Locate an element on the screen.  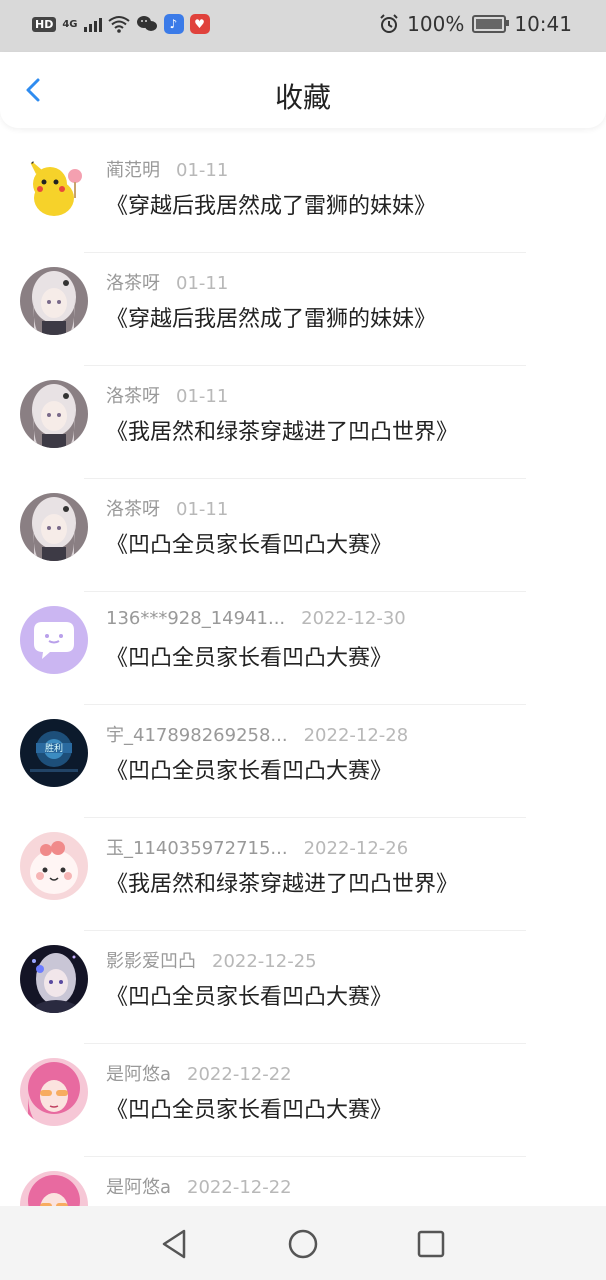
item-date: 2022-12-28 is located at coordinates (356, 735).